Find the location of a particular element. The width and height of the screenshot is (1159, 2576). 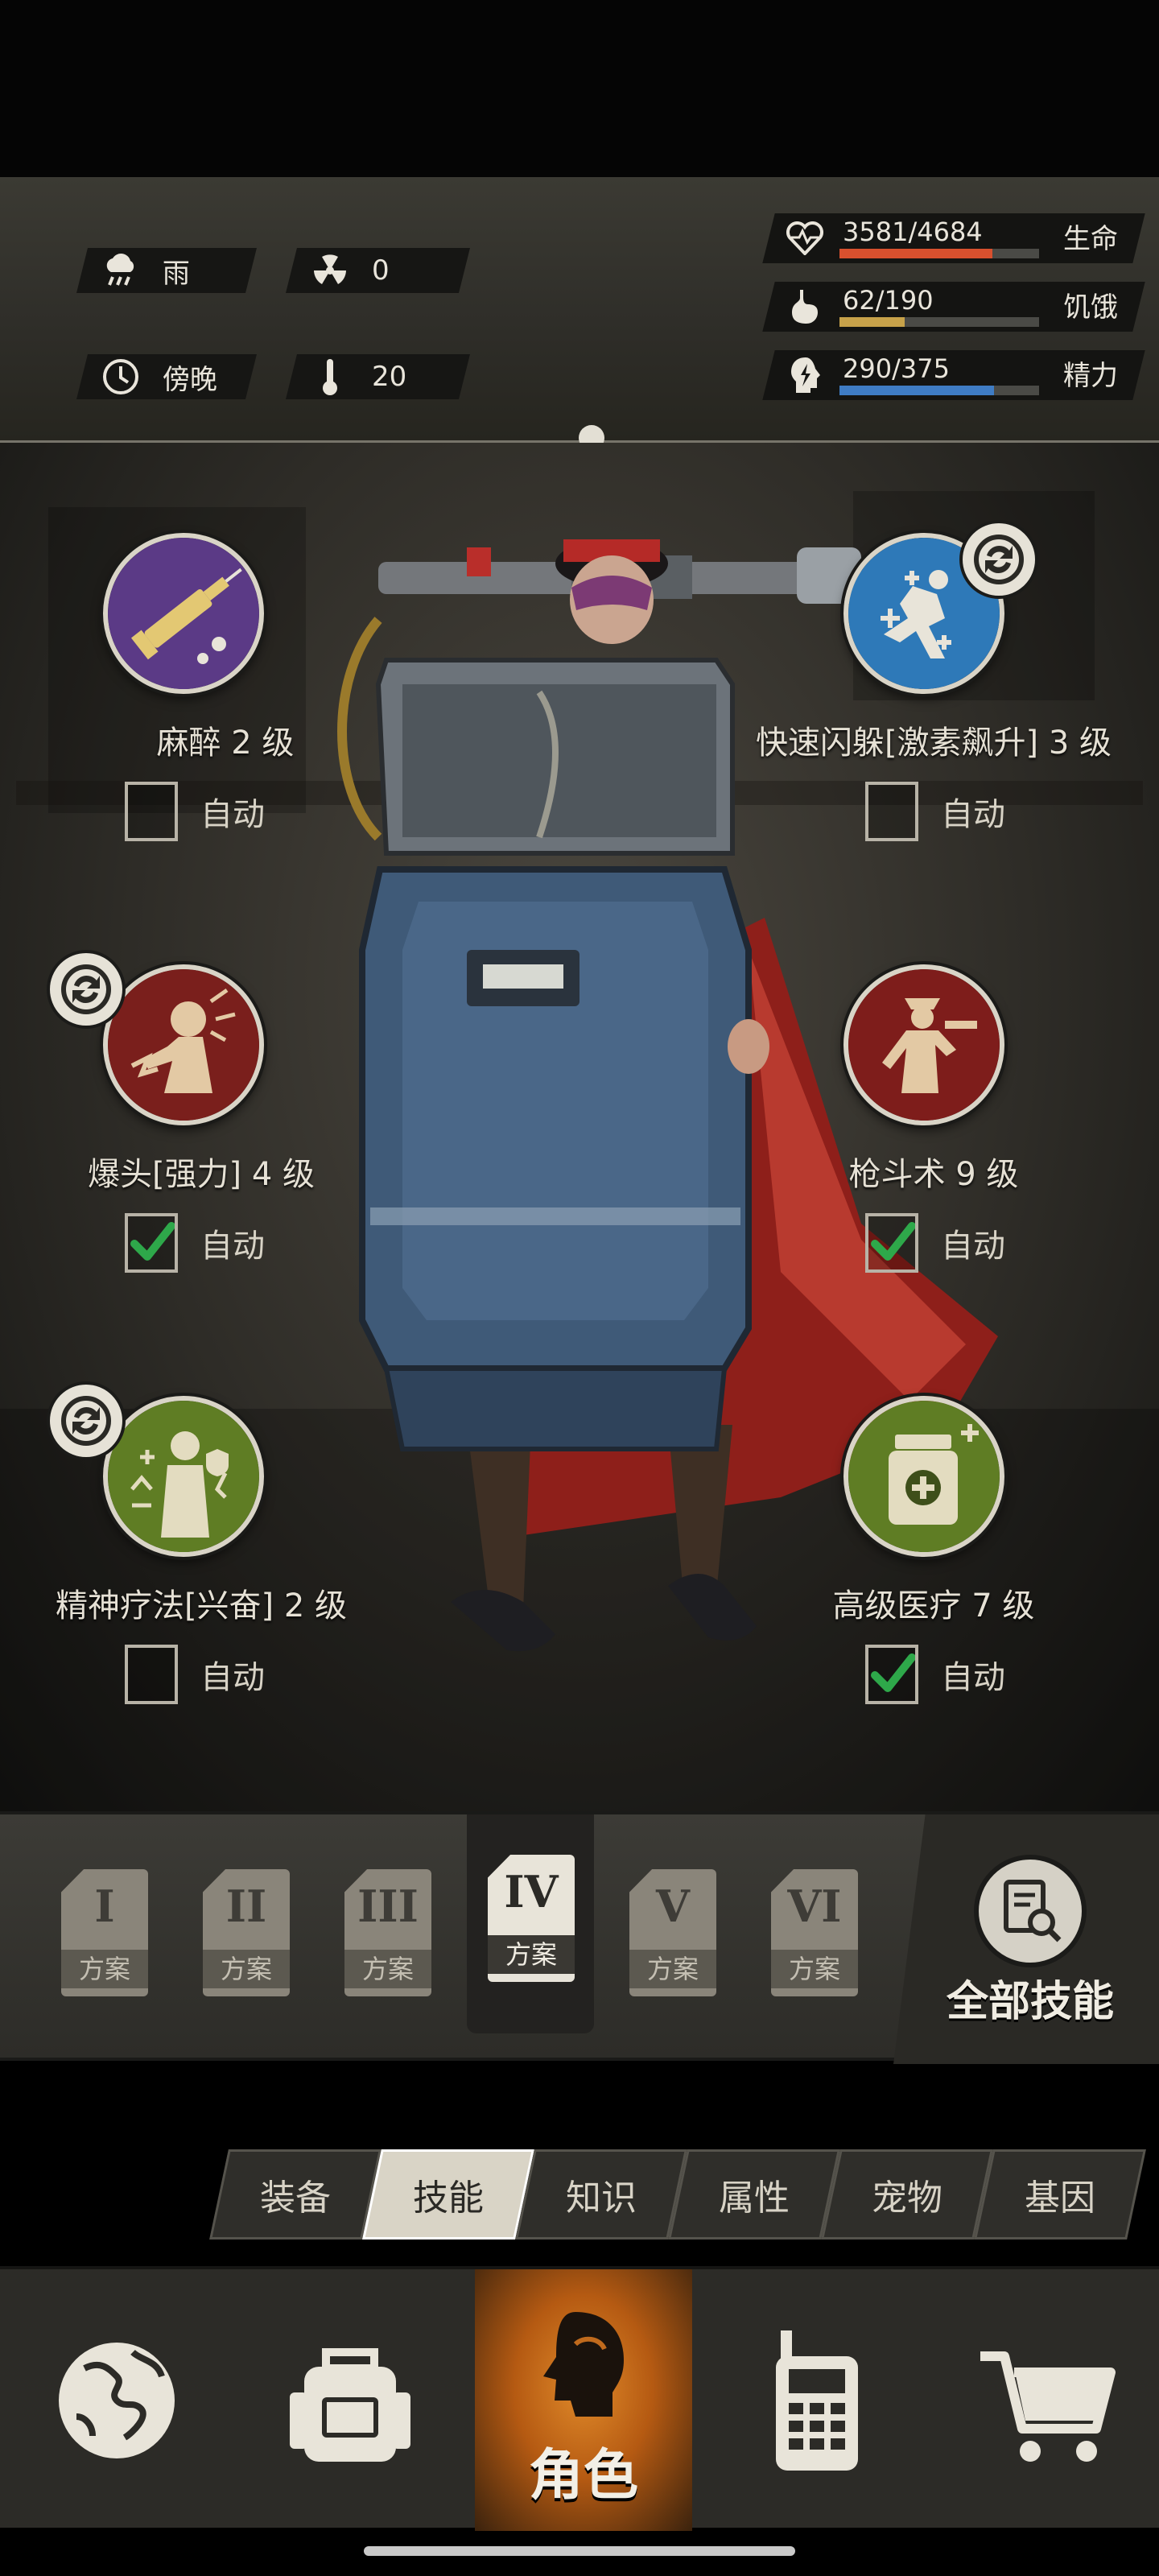

temperature-value: 20 is located at coordinates (389, 377).